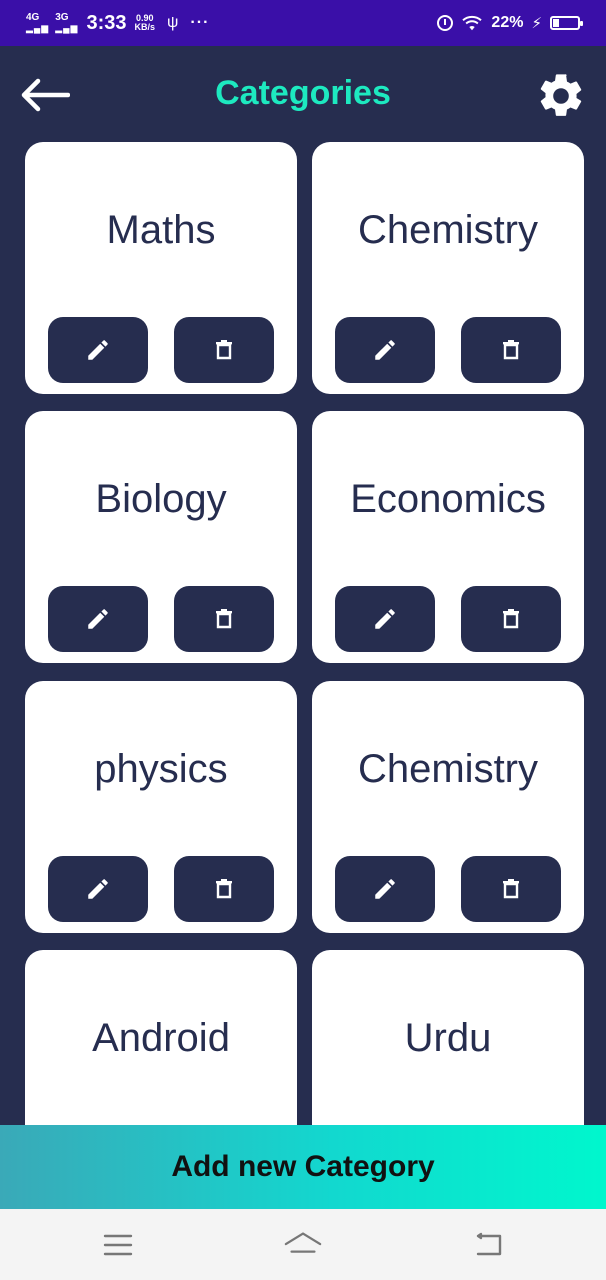 The height and width of the screenshot is (1280, 606). What do you see at coordinates (303, 1167) in the screenshot?
I see `add-category-button: Add new Category` at bounding box center [303, 1167].